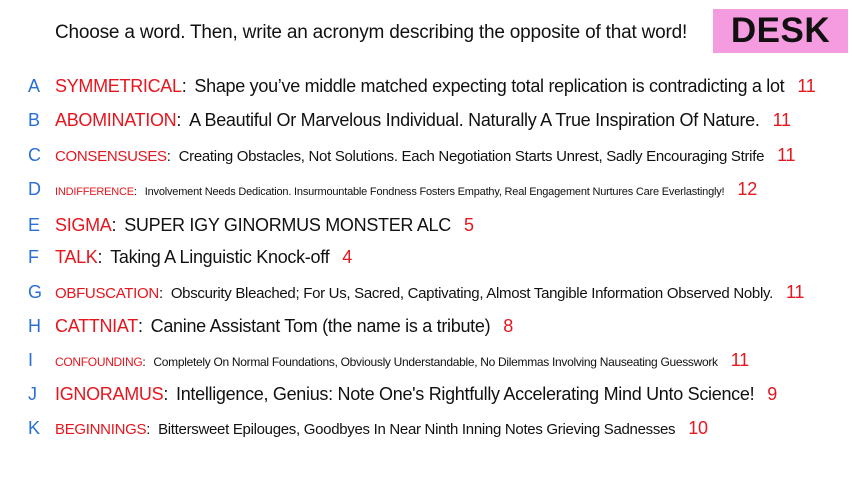  I want to click on item-letter: A, so click(34, 86).